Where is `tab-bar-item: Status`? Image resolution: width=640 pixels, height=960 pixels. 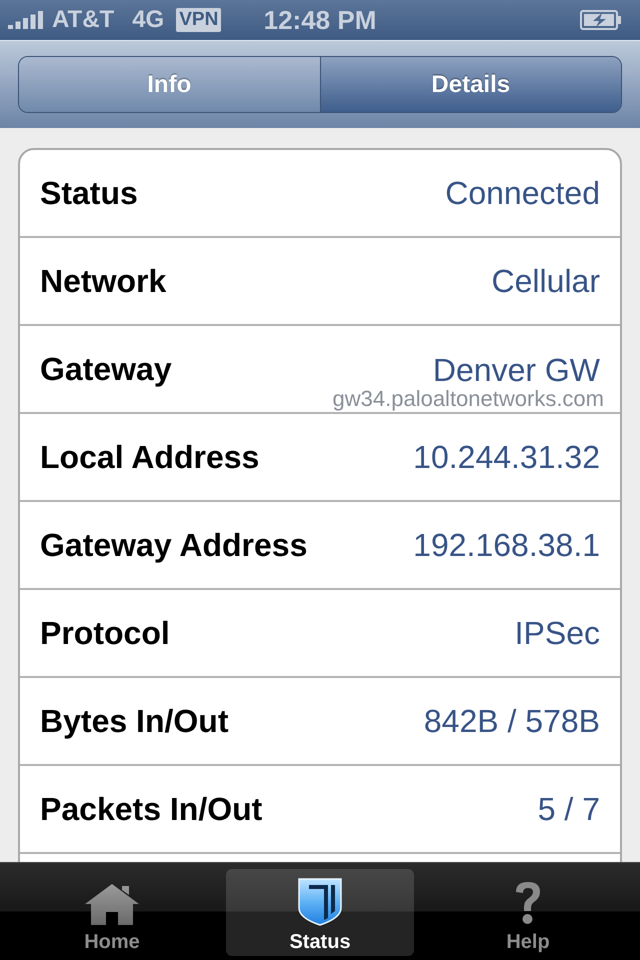
tab-bar-item: Status is located at coordinates (320, 912).